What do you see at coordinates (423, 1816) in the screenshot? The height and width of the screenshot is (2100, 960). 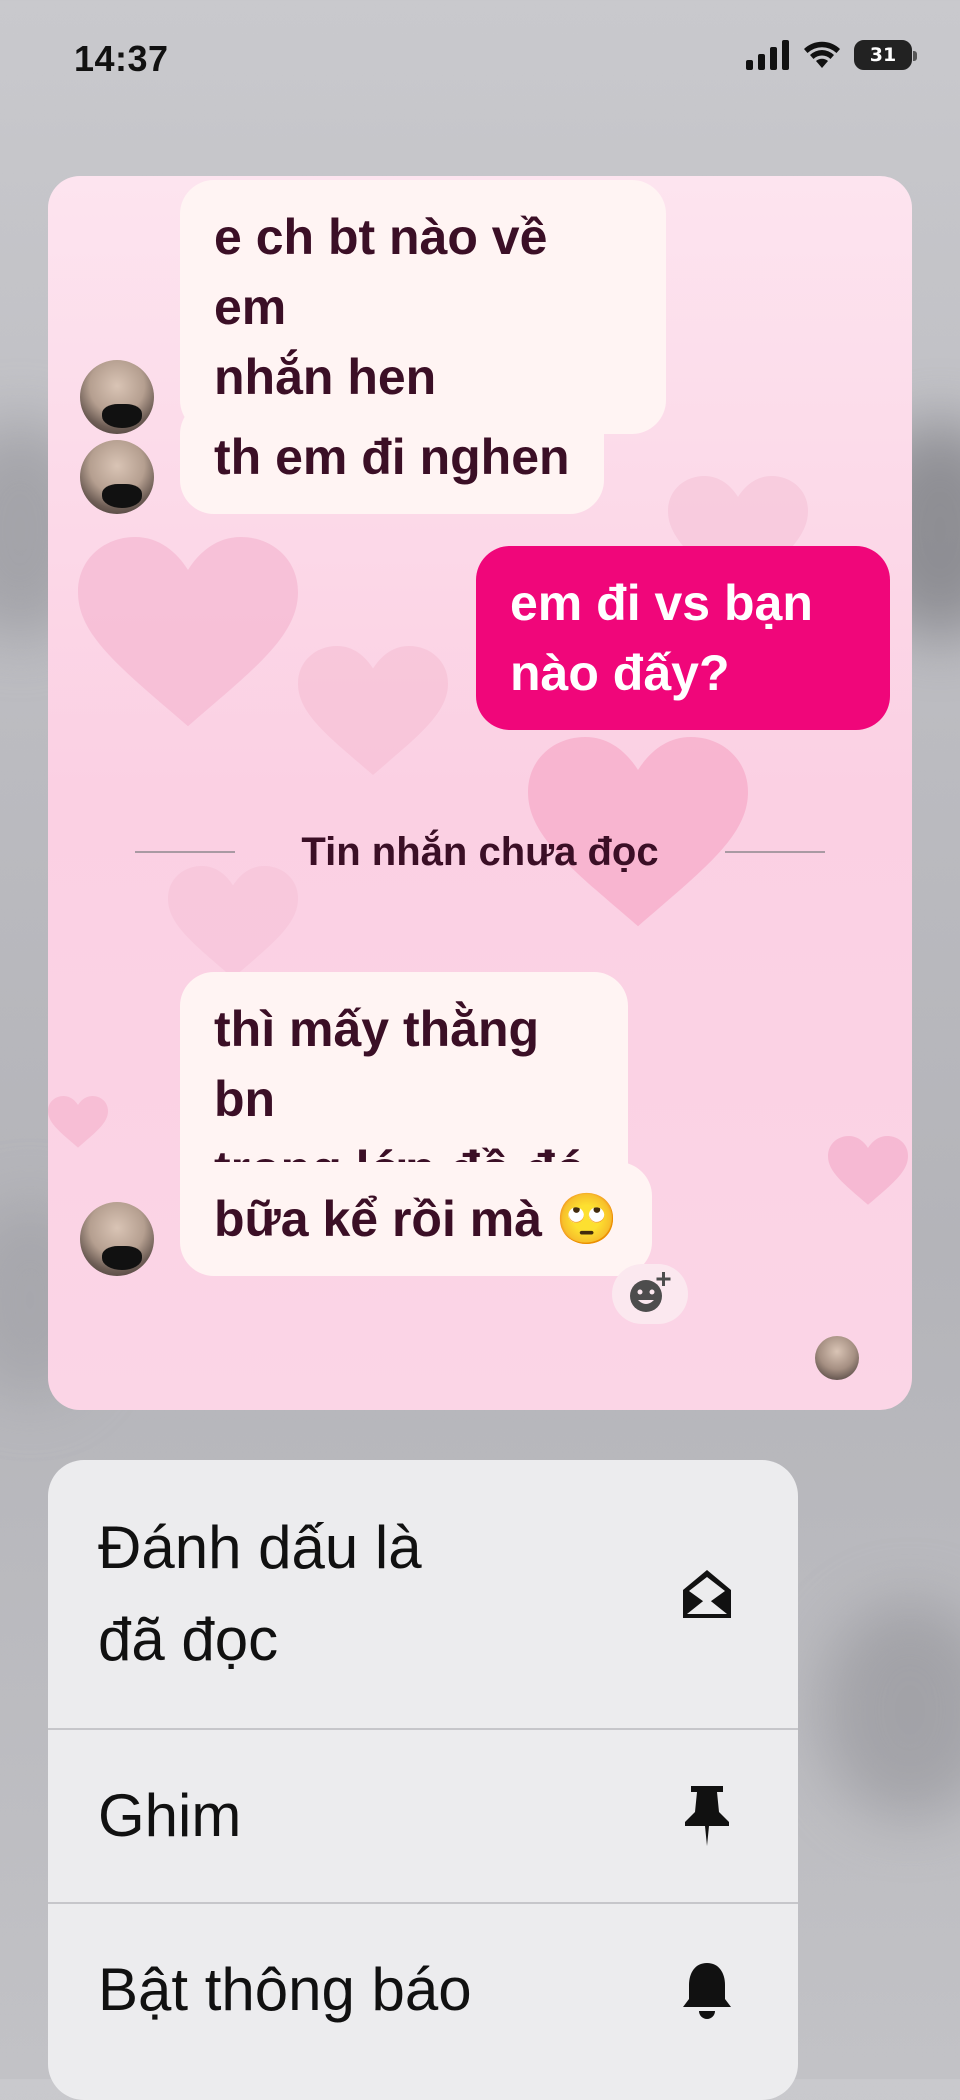 I see `menu-item-pin: Ghim` at bounding box center [423, 1816].